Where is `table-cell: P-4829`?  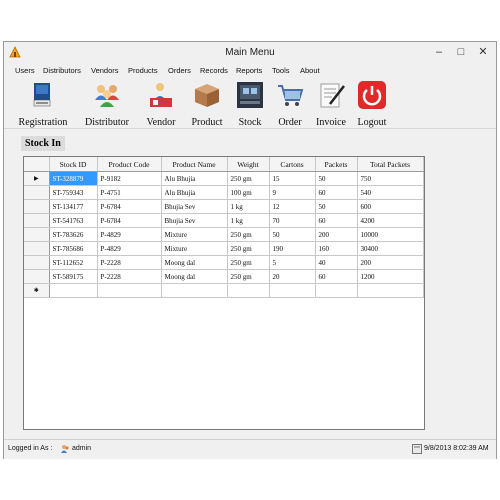 table-cell: P-4829 is located at coordinates (129, 248).